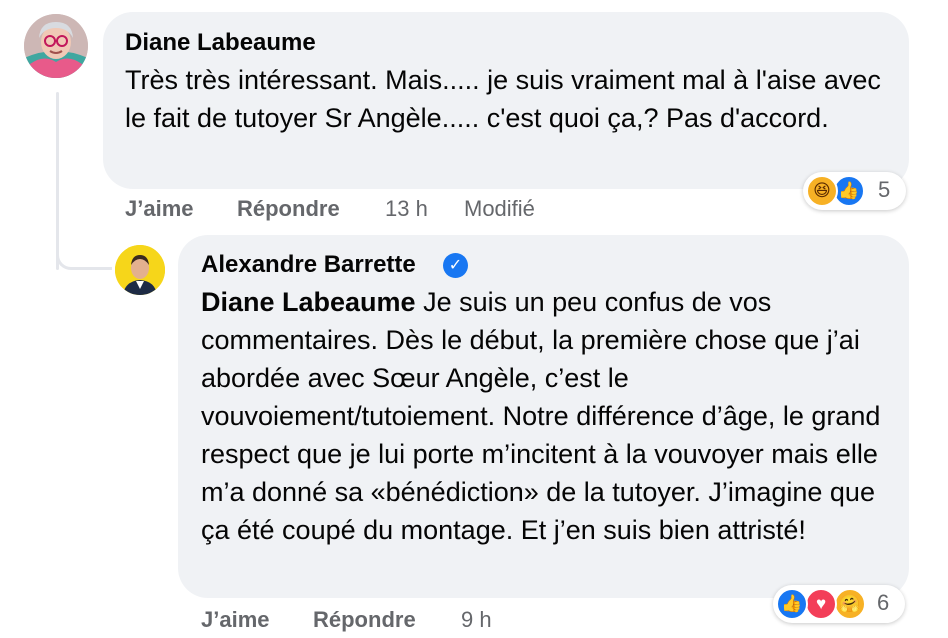 The width and height of the screenshot is (948, 638). I want to click on like-icon: 👍, so click(792, 604).